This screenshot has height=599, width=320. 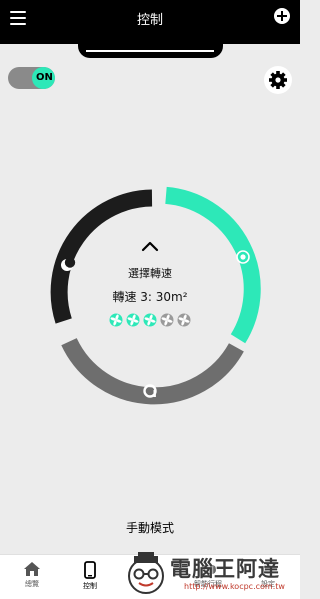 I want to click on mode-label: 手動模式, so click(x=149, y=528).